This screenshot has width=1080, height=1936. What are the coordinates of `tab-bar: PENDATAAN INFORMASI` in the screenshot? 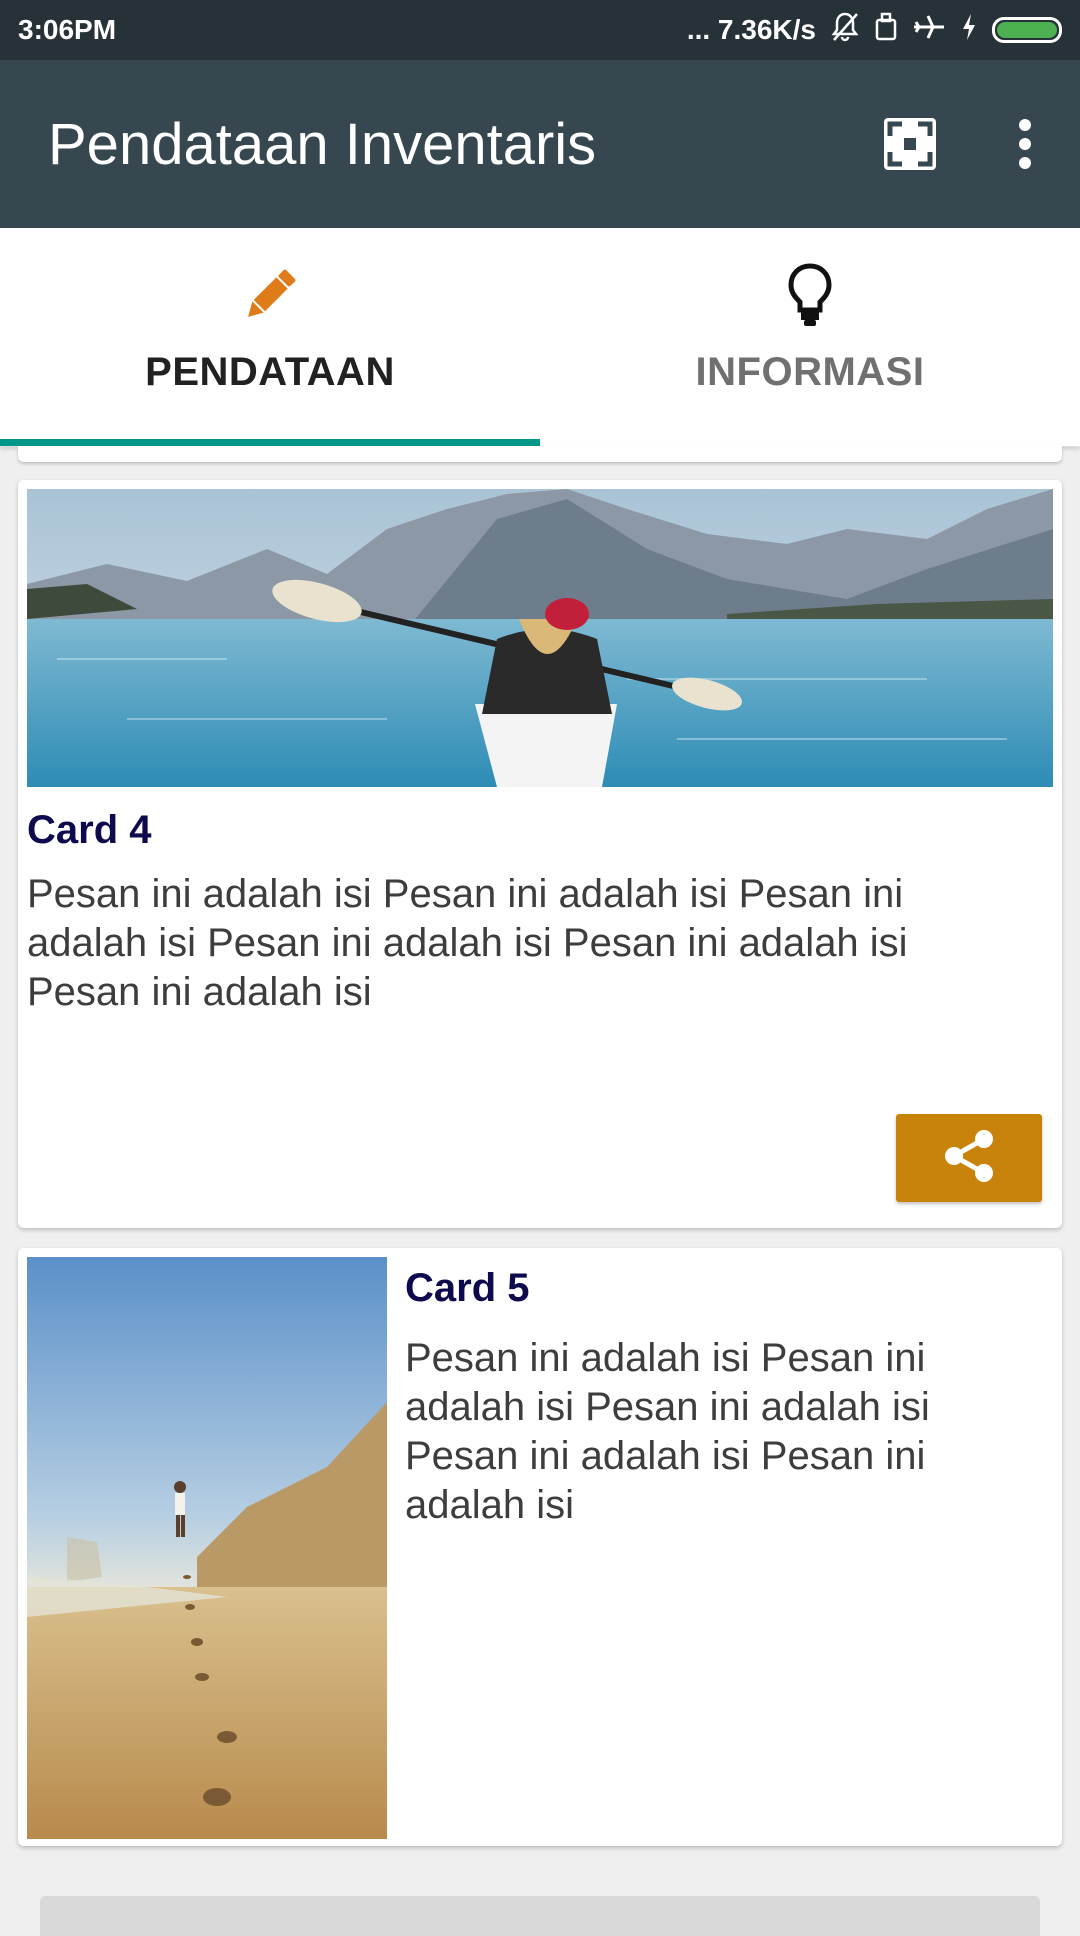 It's located at (540, 337).